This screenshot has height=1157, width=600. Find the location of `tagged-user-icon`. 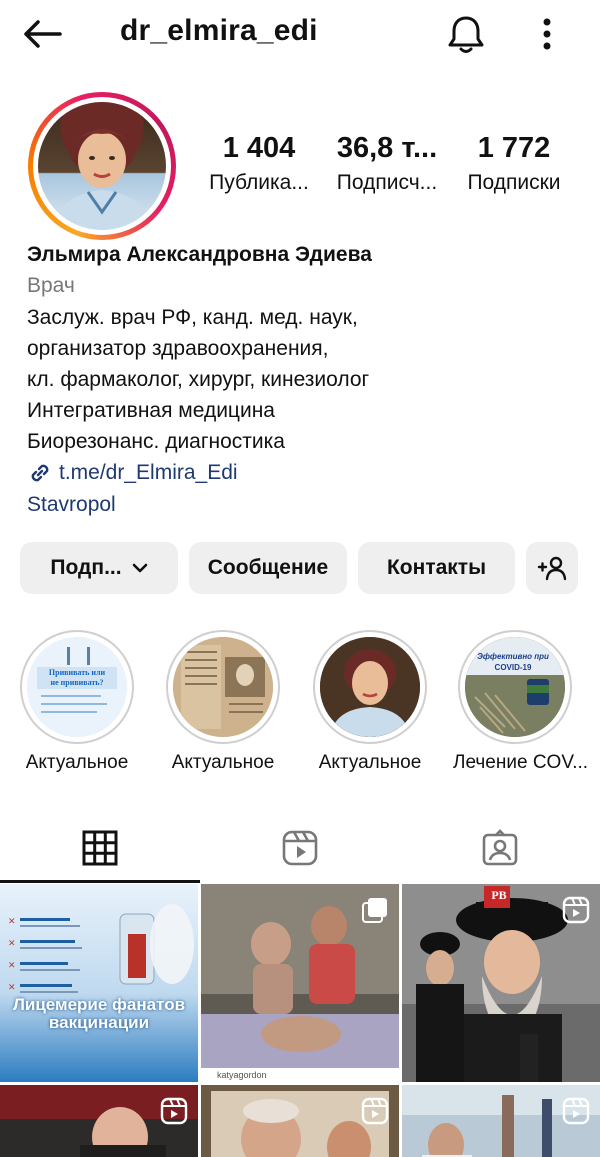

tagged-user-icon is located at coordinates (500, 847).